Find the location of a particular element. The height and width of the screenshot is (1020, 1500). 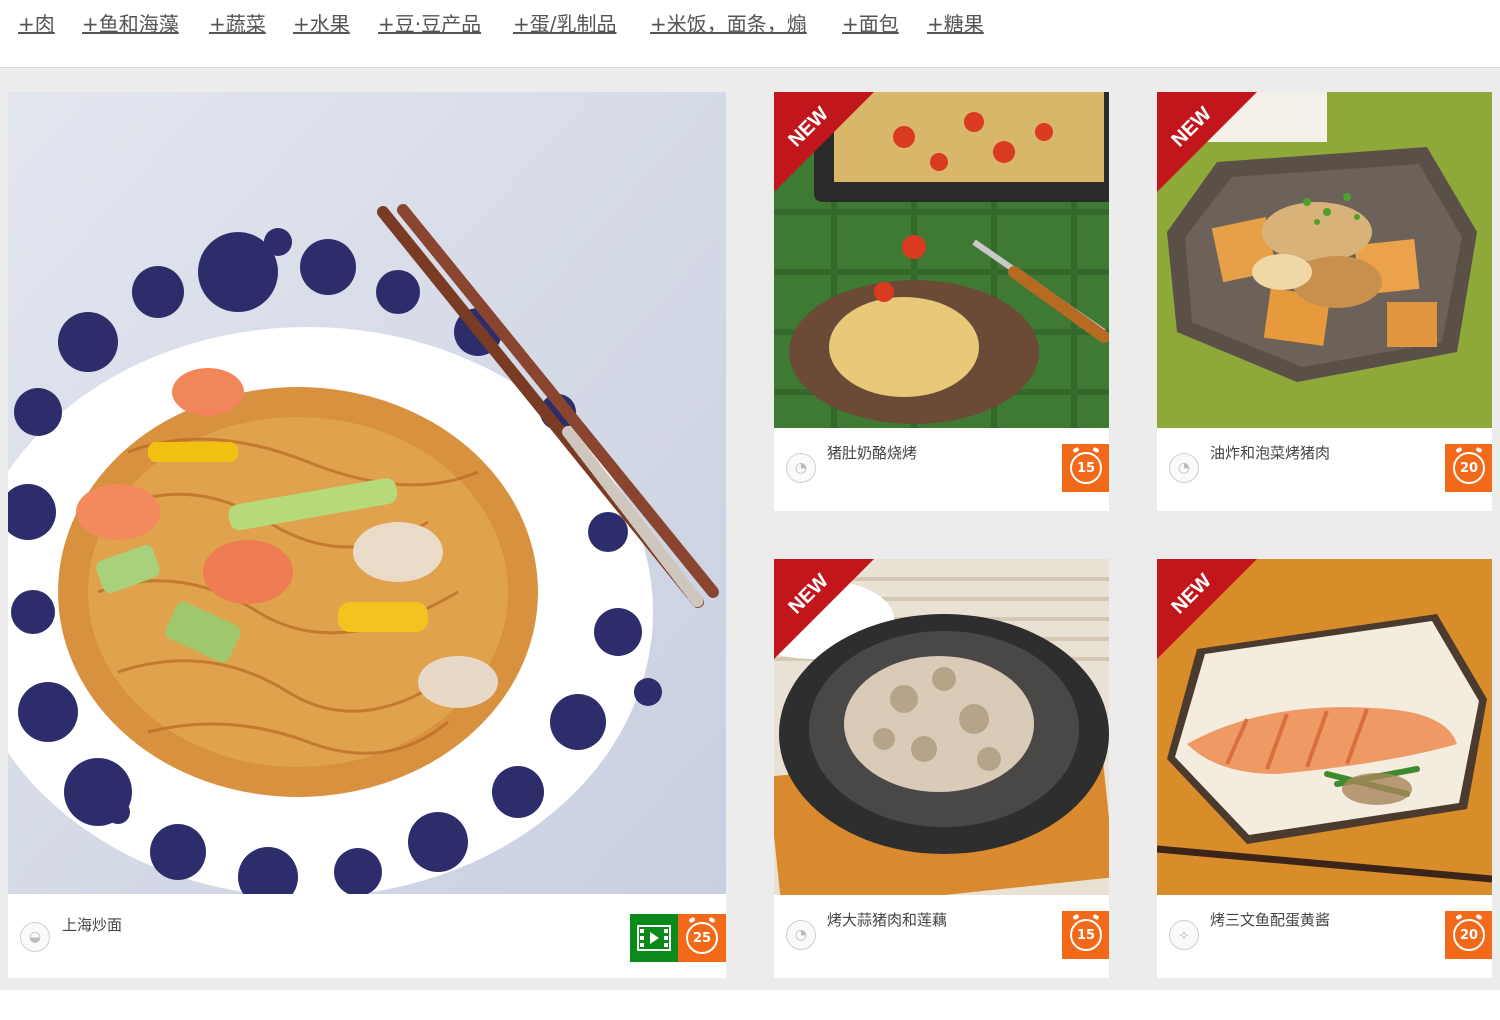

recipe-caption: ◔ 油炸和泡菜烤猪肉 20 is located at coordinates (1324, 469).